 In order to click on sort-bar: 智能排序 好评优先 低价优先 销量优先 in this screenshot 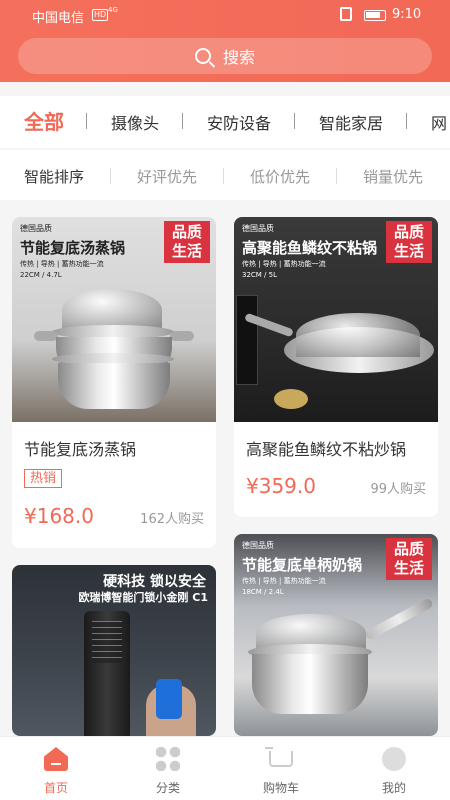, I will do `click(225, 175)`.